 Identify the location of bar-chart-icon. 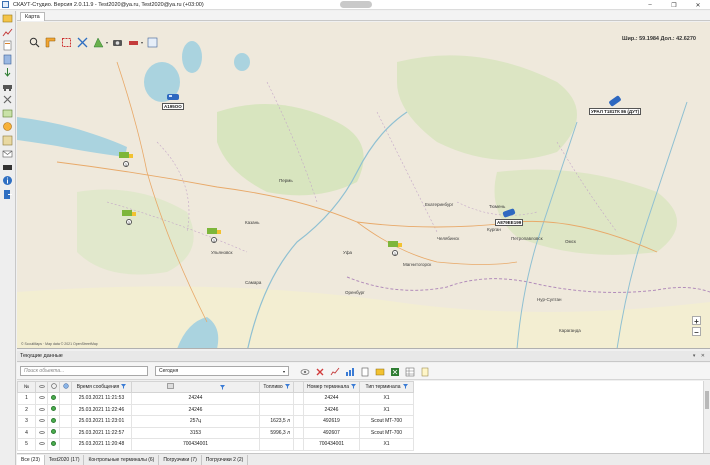
(349, 371).